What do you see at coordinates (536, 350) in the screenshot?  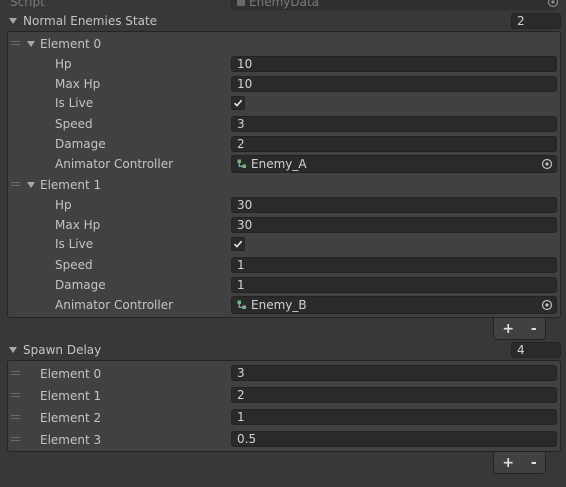 I see `spawn-delay-size-field: 4` at bounding box center [536, 350].